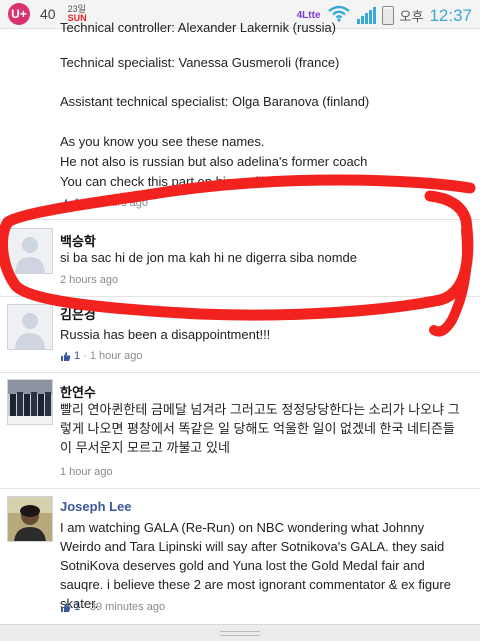 The height and width of the screenshot is (641, 480). I want to click on post-meta: 1 · 2 hours ago, so click(104, 203).